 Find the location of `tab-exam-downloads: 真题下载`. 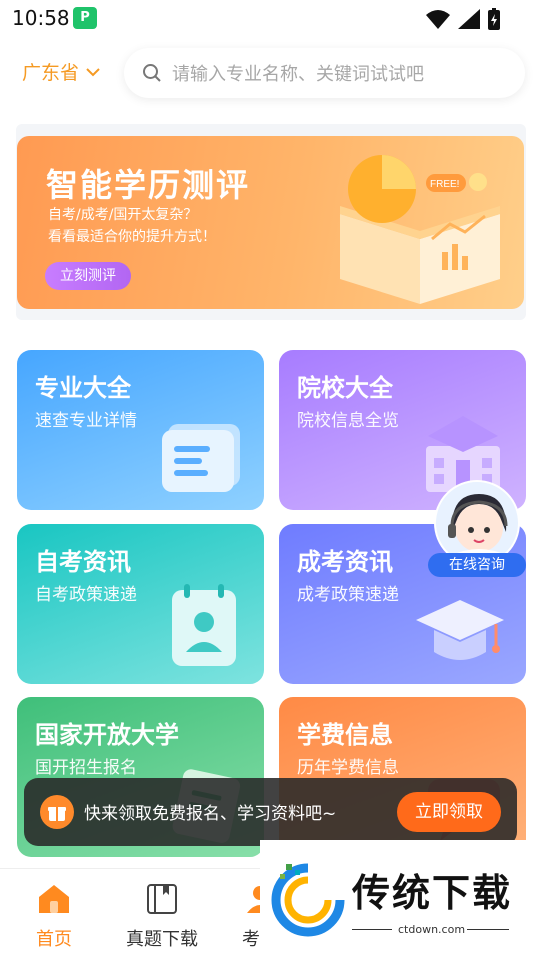

tab-exam-downloads: 真题下载 is located at coordinates (162, 917).